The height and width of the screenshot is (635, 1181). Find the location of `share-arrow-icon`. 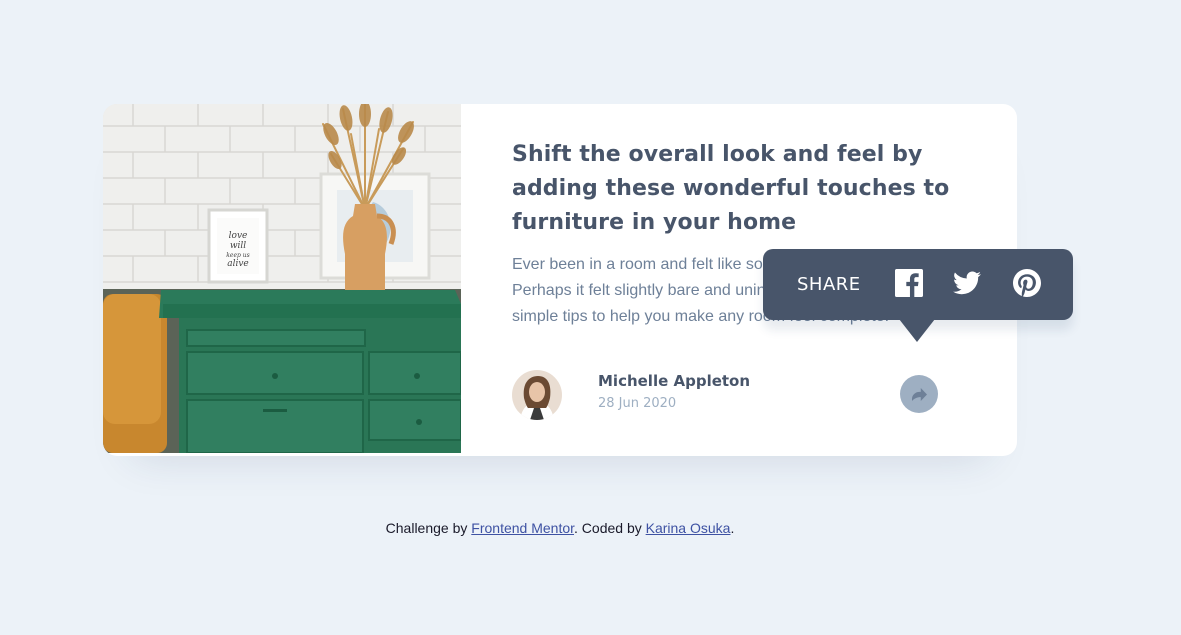

share-arrow-icon is located at coordinates (919, 394).